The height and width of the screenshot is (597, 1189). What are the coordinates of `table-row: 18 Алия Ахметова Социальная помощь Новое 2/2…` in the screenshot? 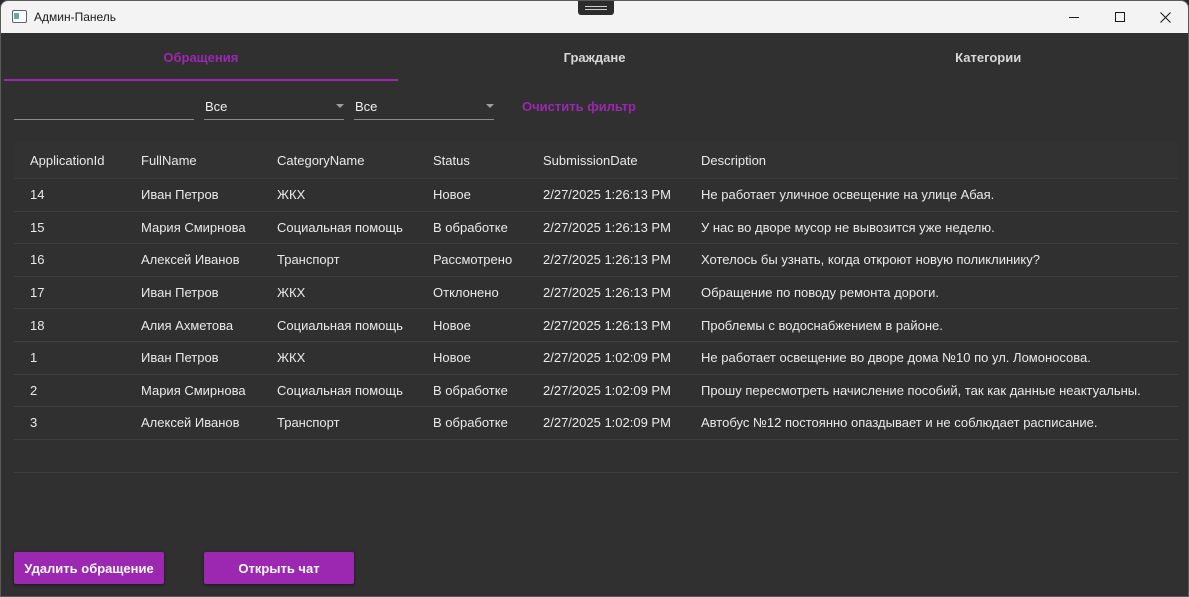 It's located at (596, 325).